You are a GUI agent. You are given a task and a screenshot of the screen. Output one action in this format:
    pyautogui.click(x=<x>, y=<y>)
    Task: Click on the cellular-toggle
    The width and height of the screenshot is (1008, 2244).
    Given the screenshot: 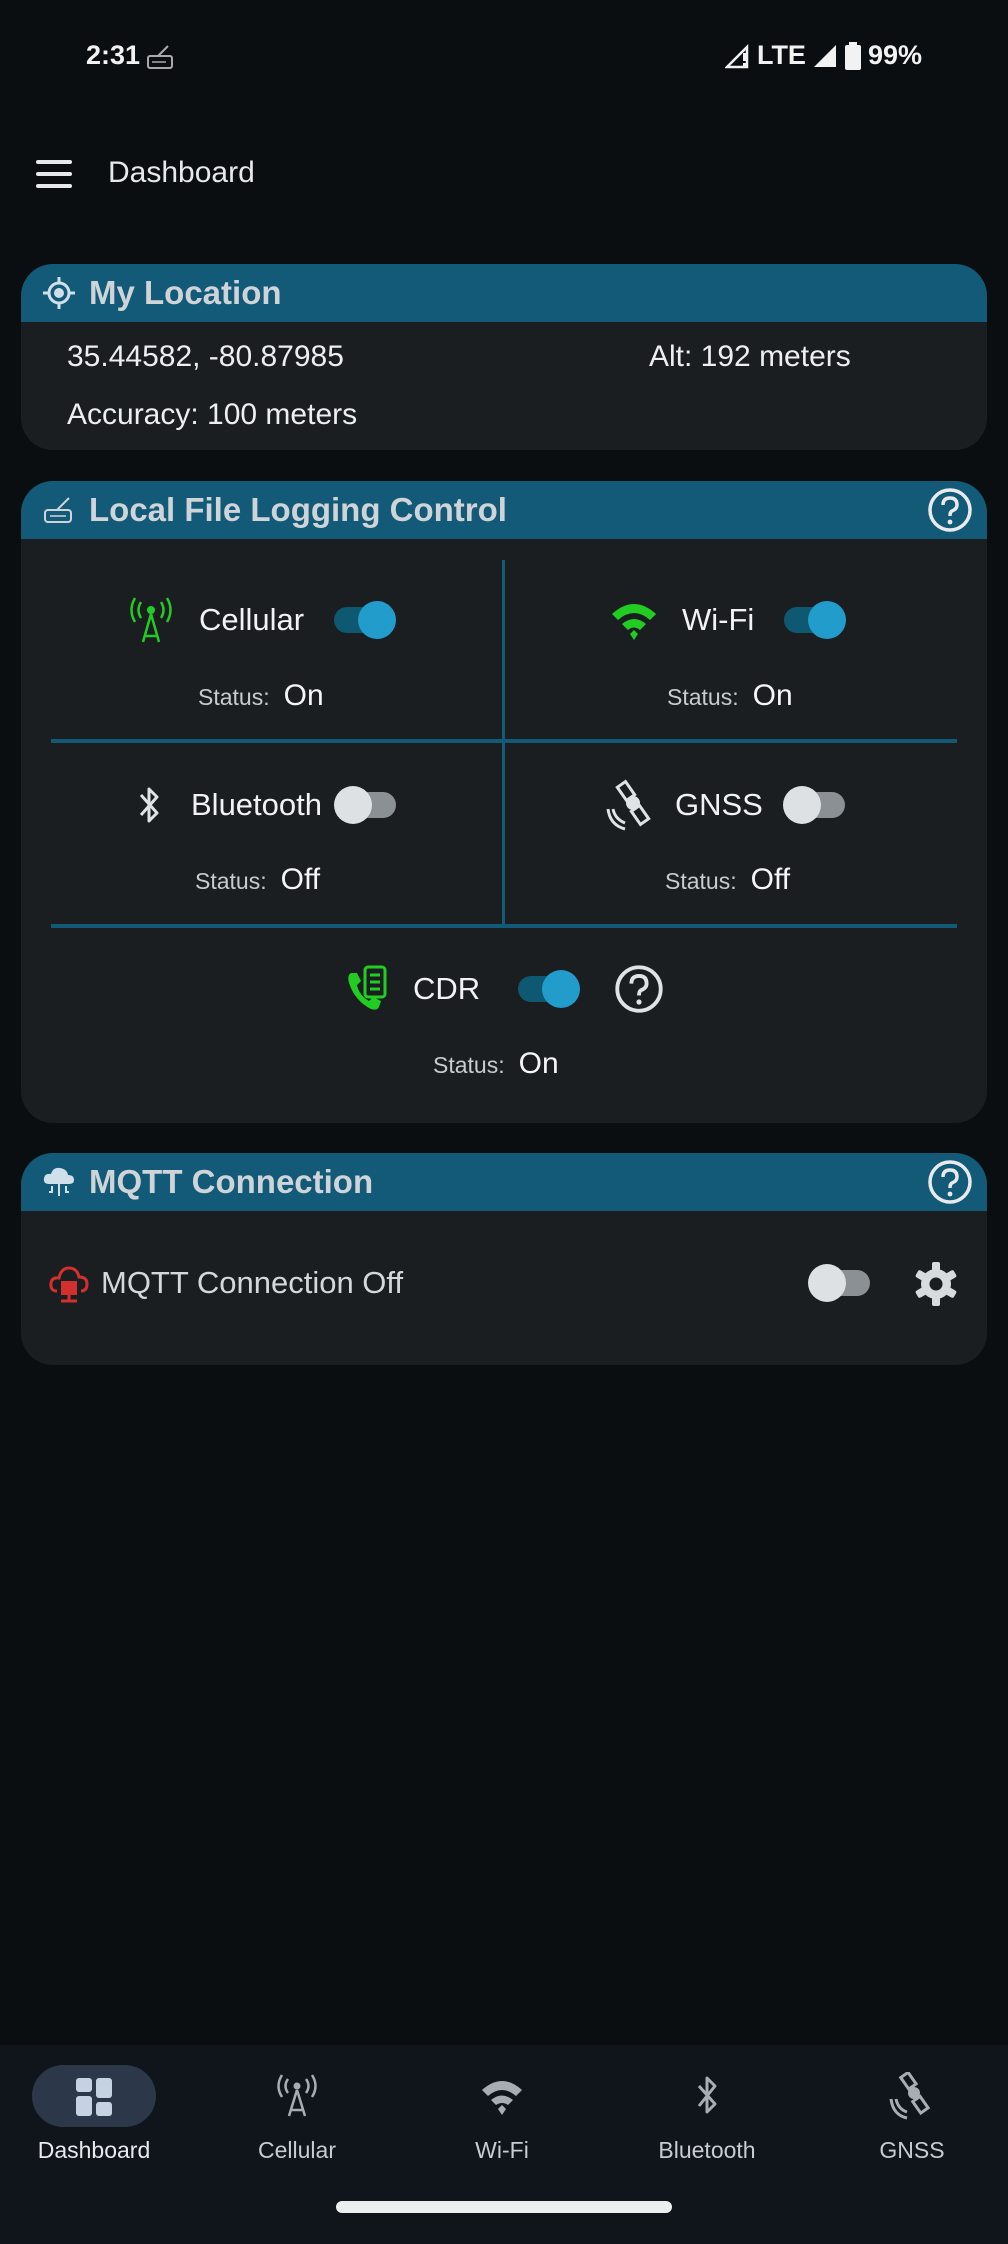 What is the action you would take?
    pyautogui.click(x=363, y=620)
    